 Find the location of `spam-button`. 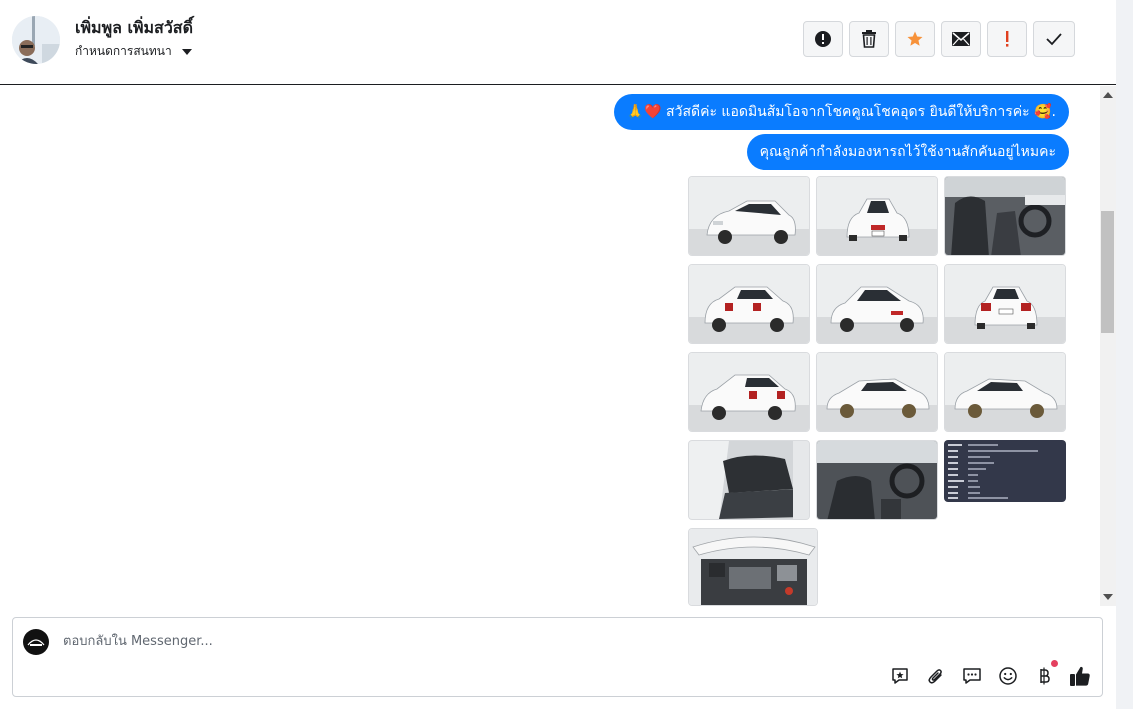

spam-button is located at coordinates (823, 39).